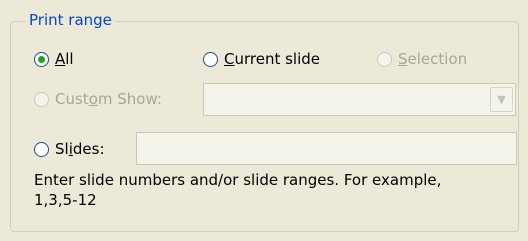 Image resolution: width=528 pixels, height=241 pixels. I want to click on radio-selection-label: Selection, so click(433, 59).